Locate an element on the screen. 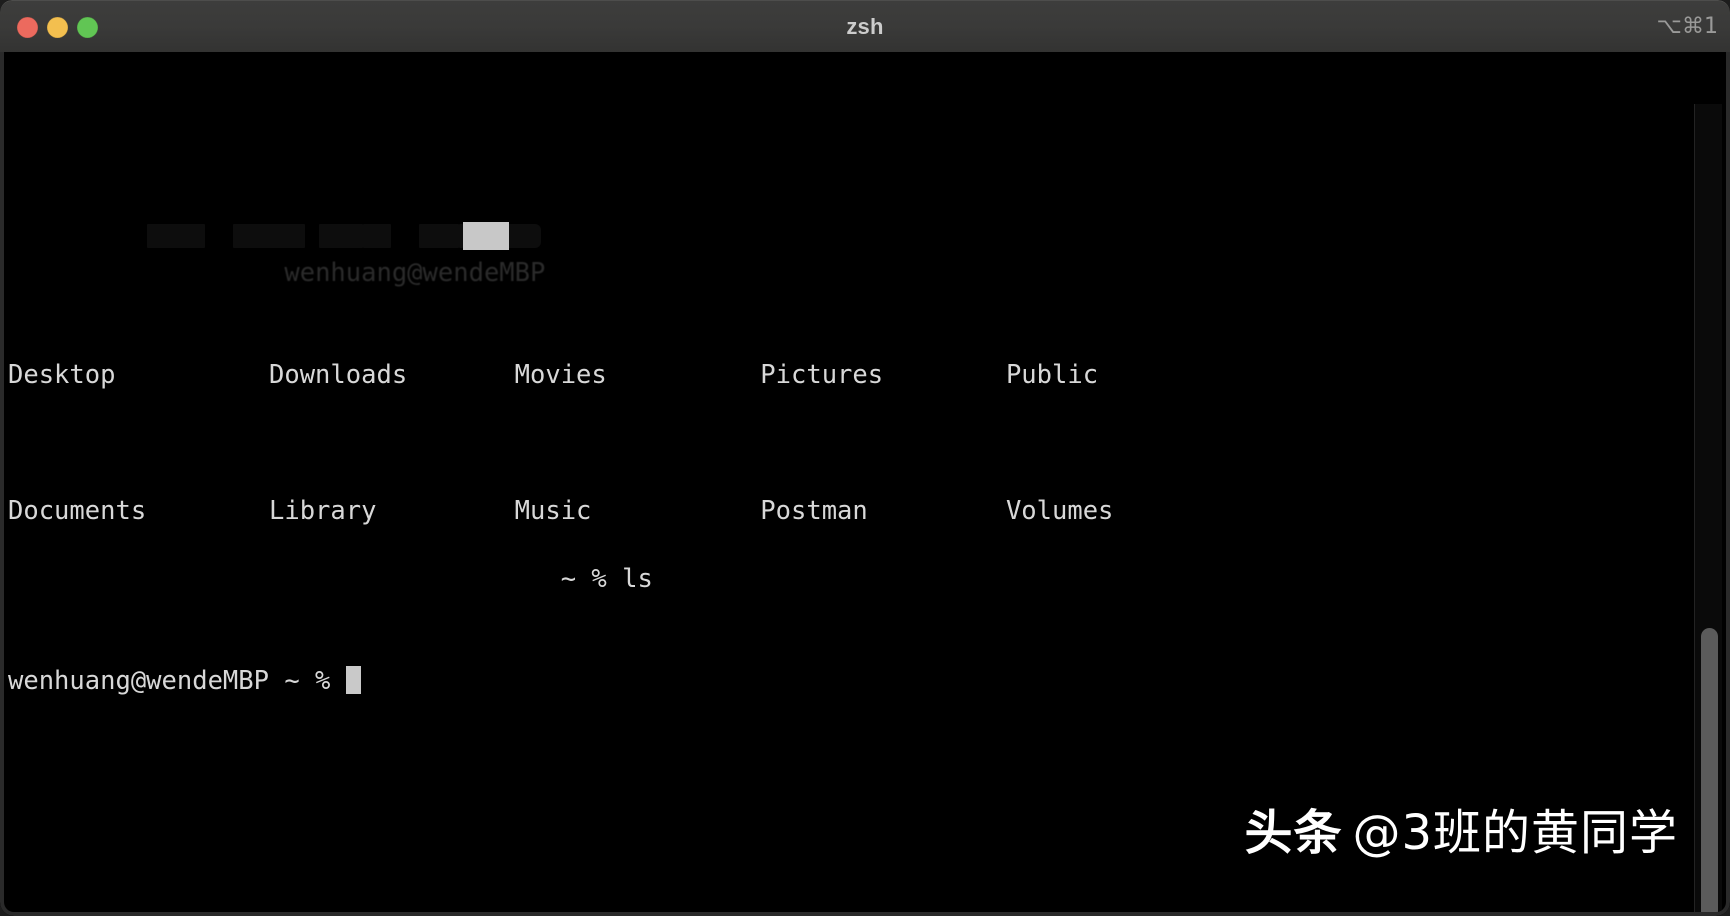 Image resolution: width=1730 pixels, height=916 pixels. watermark-brand: 头条 is located at coordinates (1293, 833).